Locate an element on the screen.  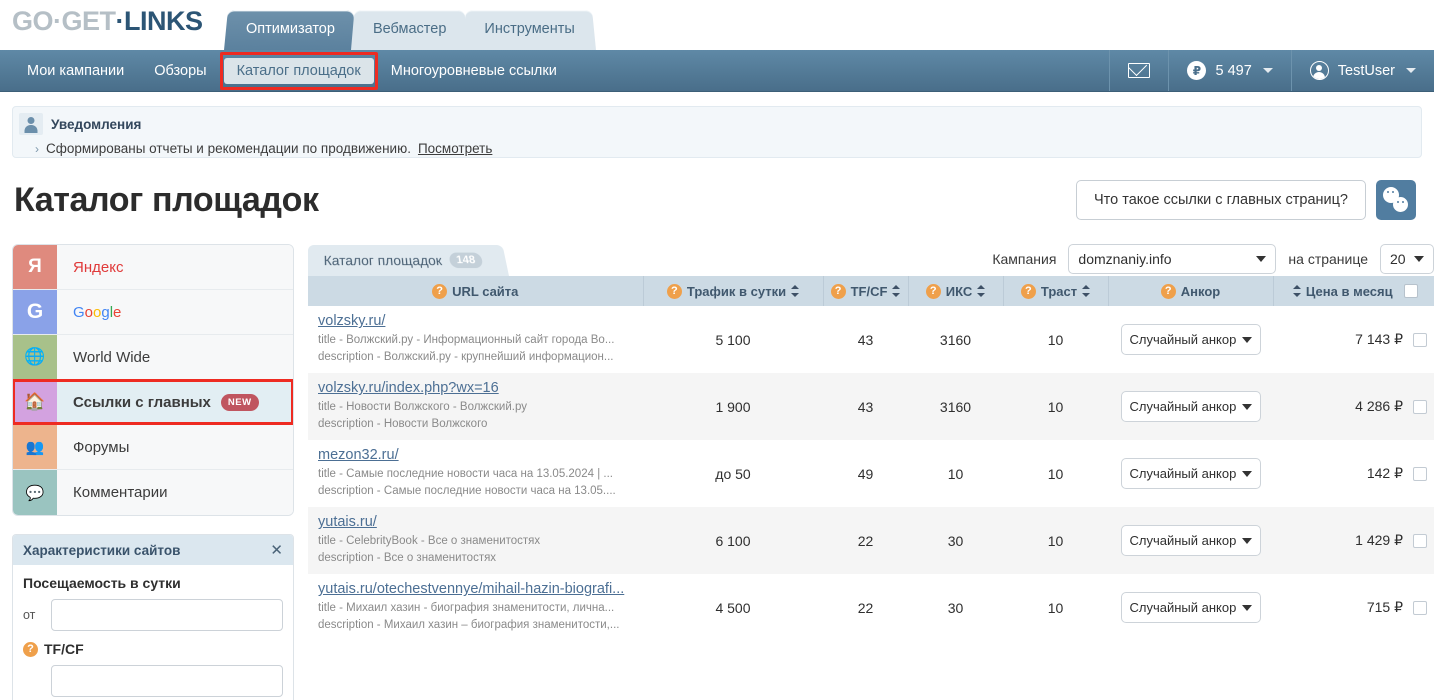
sidebar-item-homepage-links: 🏠 Ссылки с главных NEW is located at coordinates (153, 402).